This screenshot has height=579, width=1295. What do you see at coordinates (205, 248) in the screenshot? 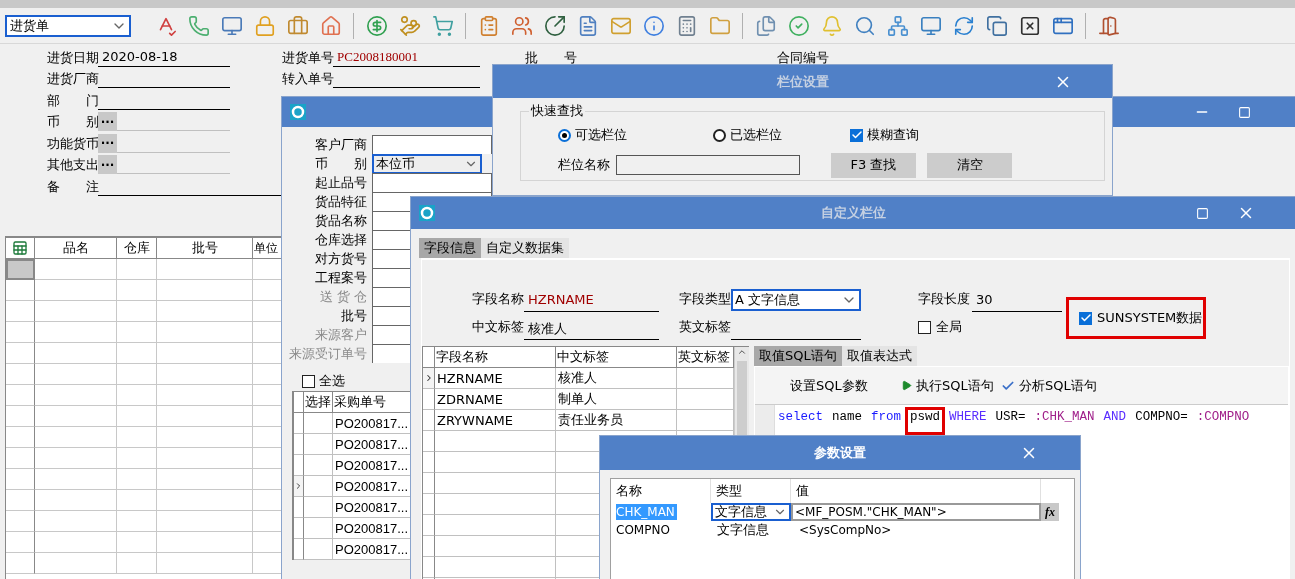
I see `column-header: 批号` at bounding box center [205, 248].